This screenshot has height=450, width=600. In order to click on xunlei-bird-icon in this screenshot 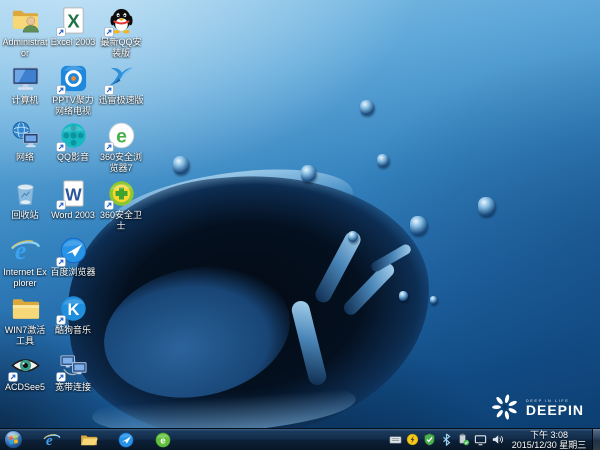, I will do `click(120, 79)`.